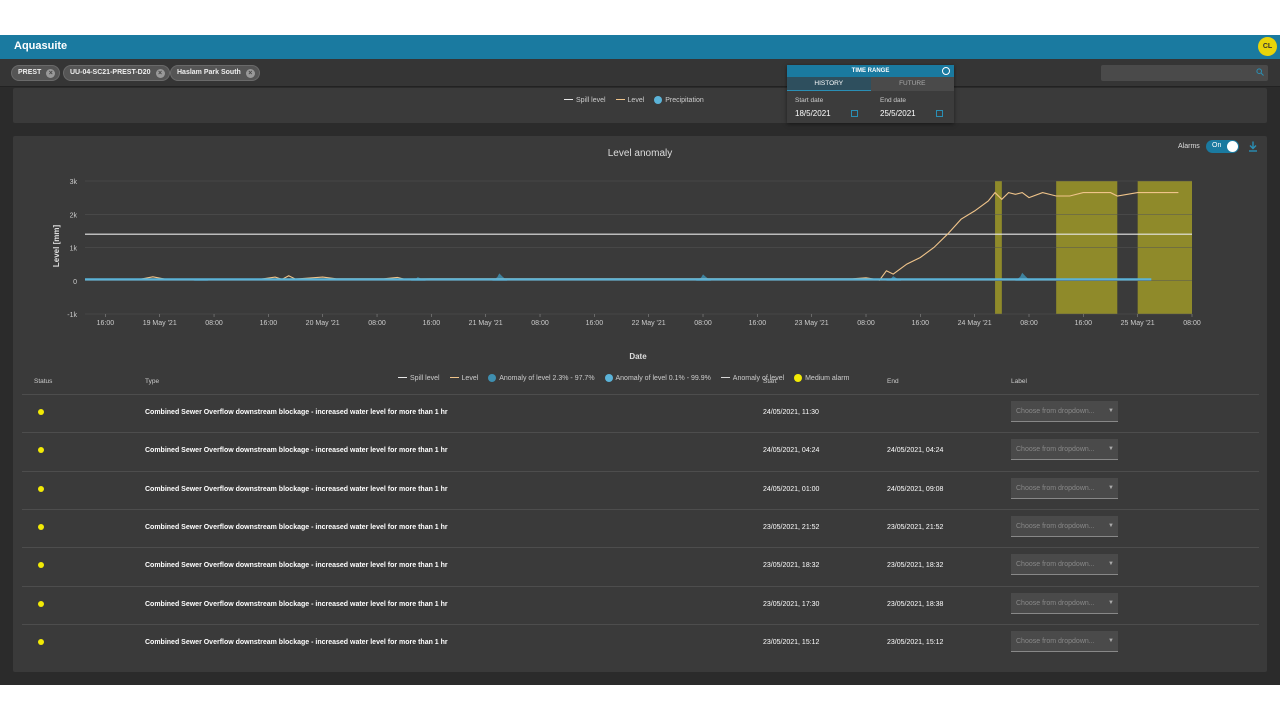 This screenshot has width=1280, height=720. What do you see at coordinates (813, 113) in the screenshot?
I see `start-date-field: 18/5/2021` at bounding box center [813, 113].